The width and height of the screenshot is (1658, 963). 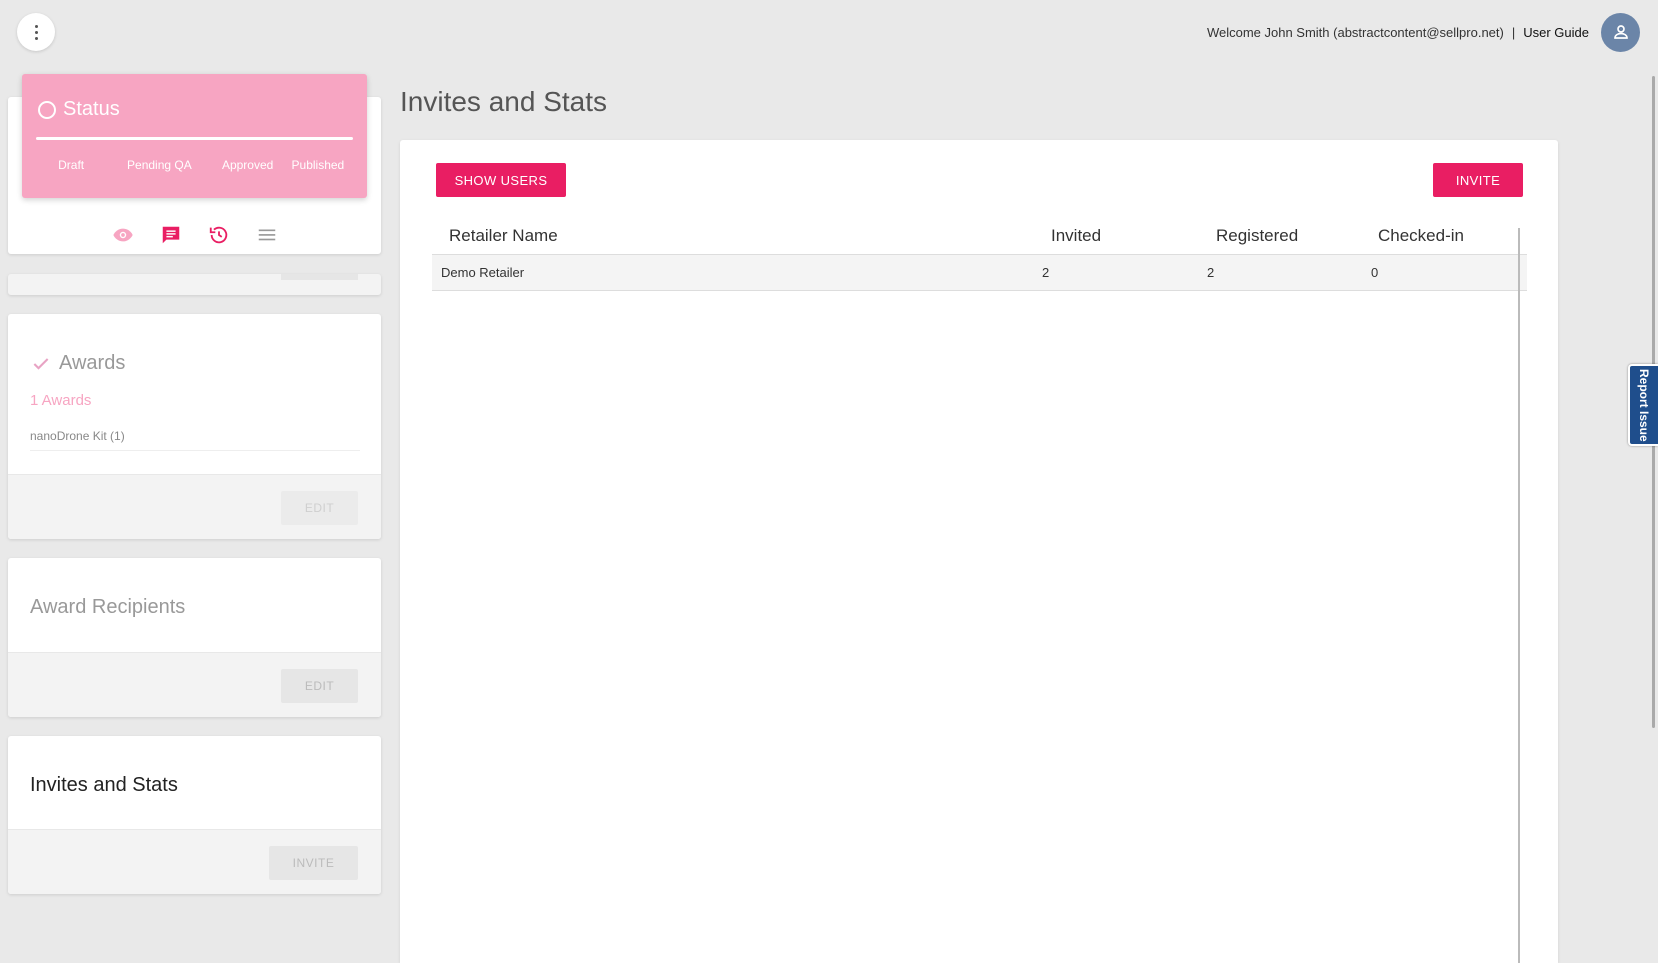 I want to click on awards-card: Awards 1 Awards nanoDrone Kit (1) EDIT, so click(x=194, y=426).